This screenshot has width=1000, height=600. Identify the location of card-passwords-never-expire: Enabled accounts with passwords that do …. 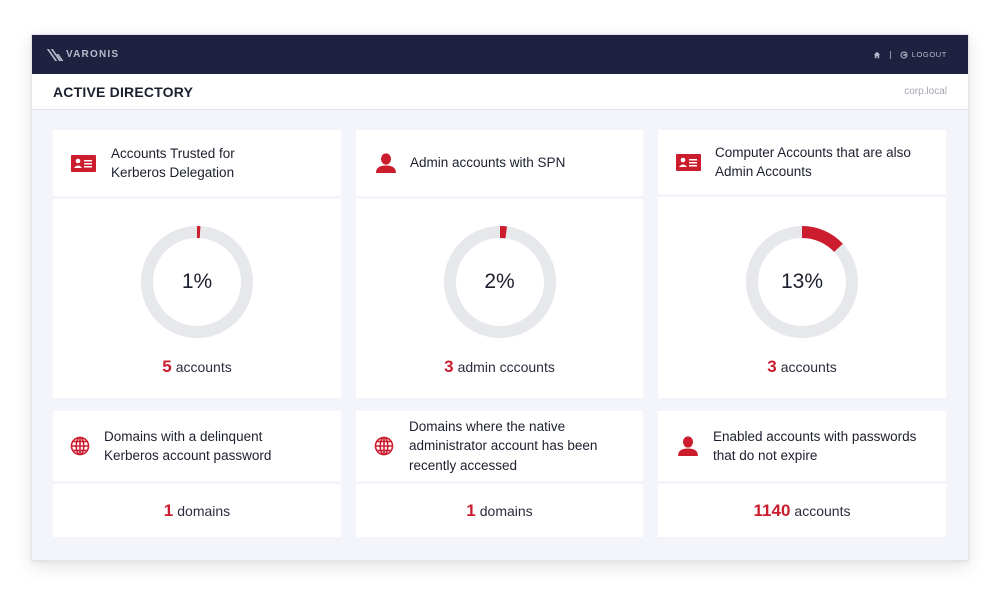
(802, 474).